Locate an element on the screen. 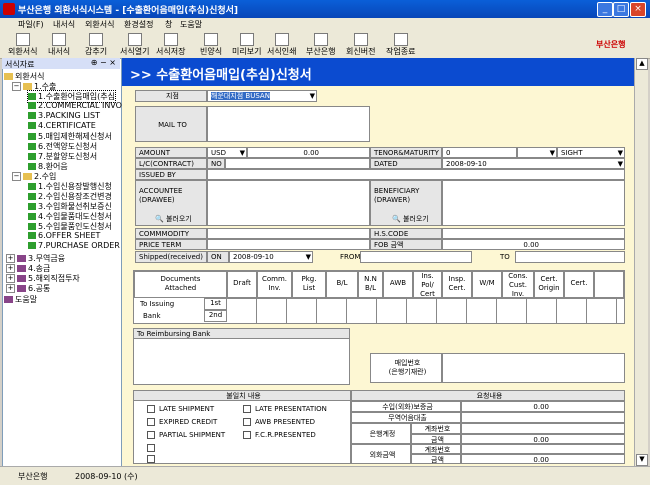 This screenshot has width=650, height=485. price-term-field is located at coordinates (288, 244).